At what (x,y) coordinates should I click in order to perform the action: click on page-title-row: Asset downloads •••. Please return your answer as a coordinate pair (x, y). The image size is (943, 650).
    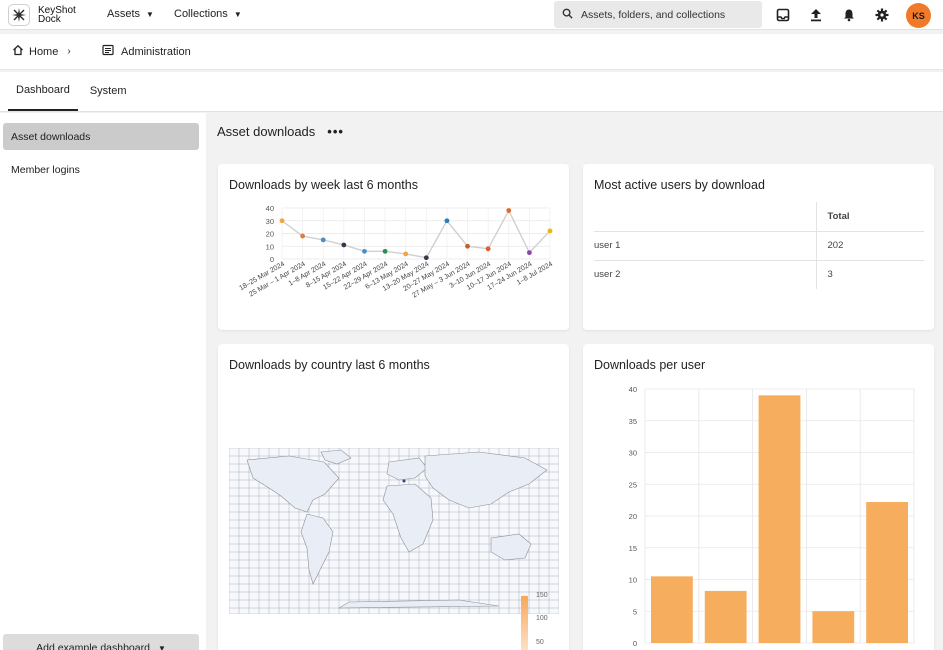
    Looking at the image, I should click on (280, 131).